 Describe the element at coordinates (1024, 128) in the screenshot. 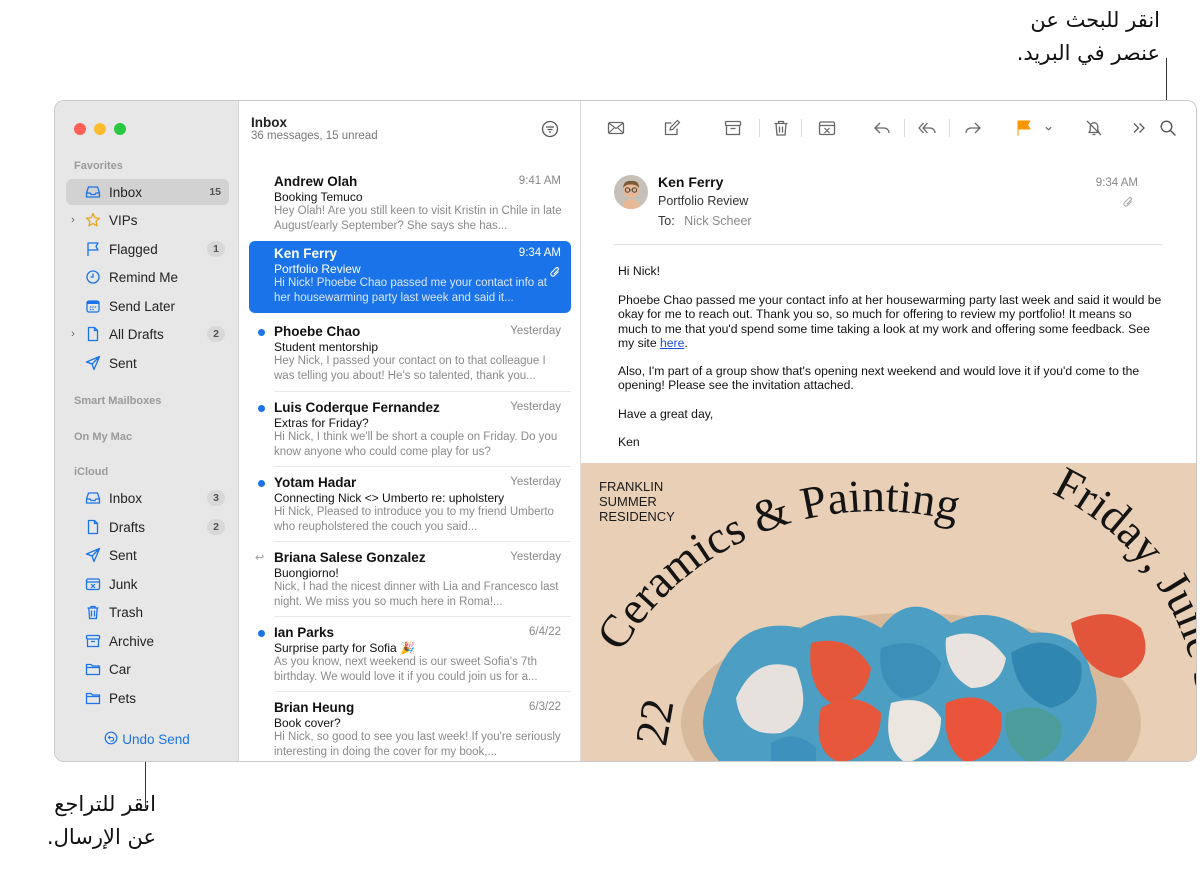

I see `flag-button` at that location.